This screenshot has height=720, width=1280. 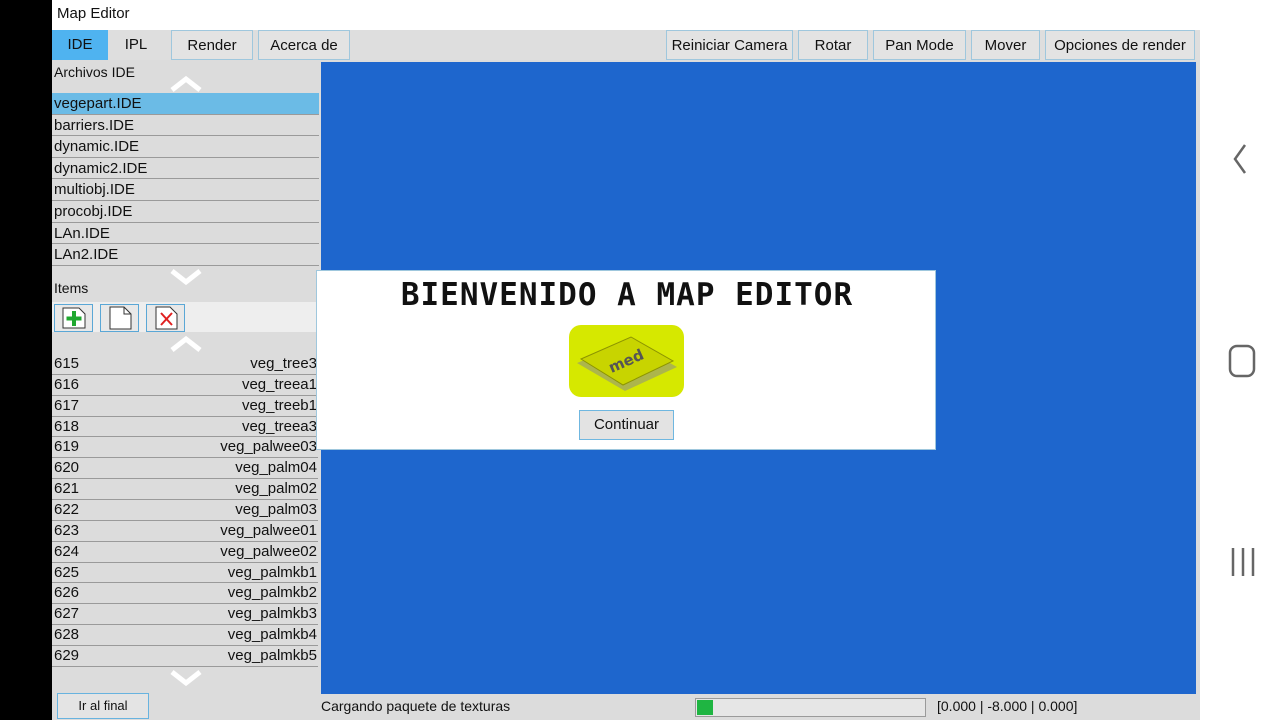 What do you see at coordinates (185, 190) in the screenshot?
I see `ide-file-item: multiobj.IDE` at bounding box center [185, 190].